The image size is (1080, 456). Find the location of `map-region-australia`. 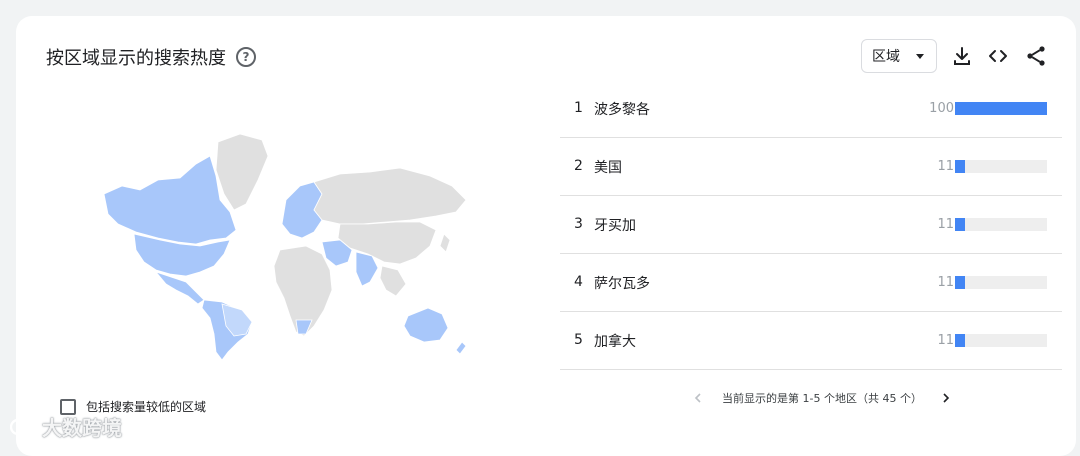

map-region-australia is located at coordinates (426, 325).